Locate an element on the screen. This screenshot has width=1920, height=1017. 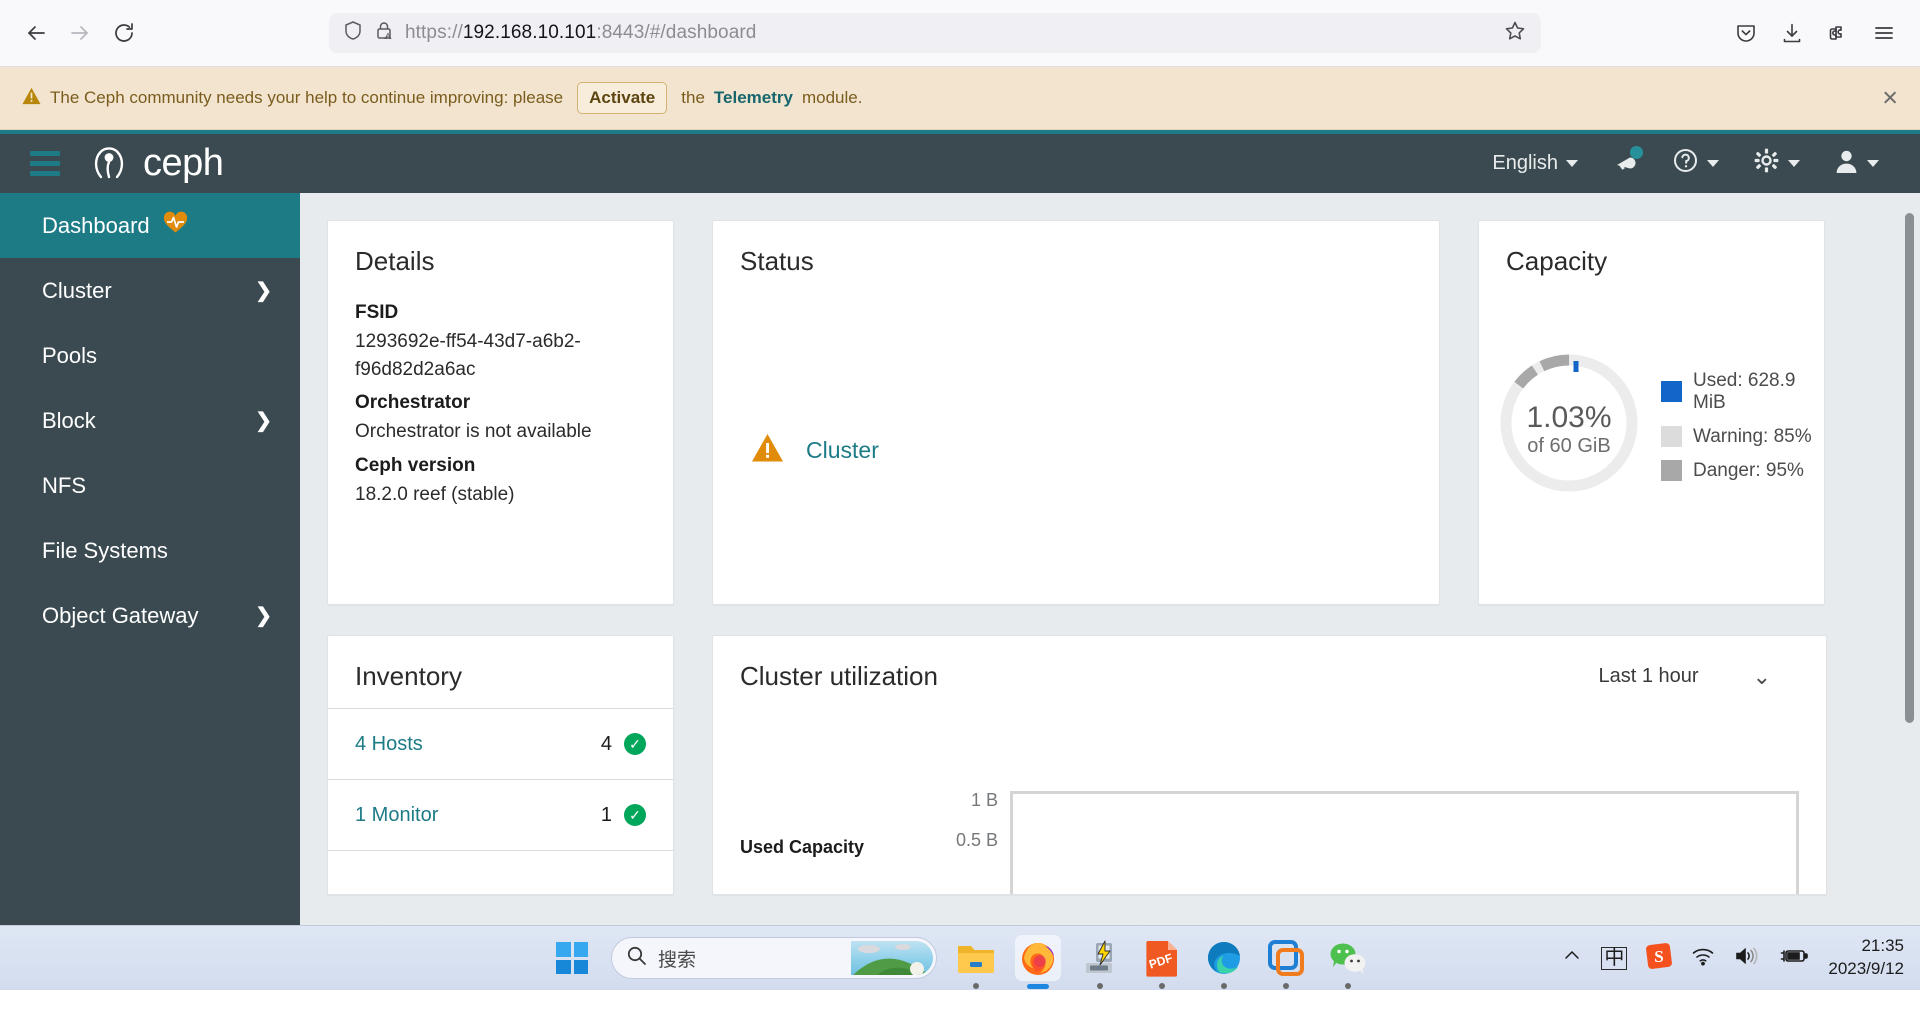
sogou-icon: S is located at coordinates (1659, 958).